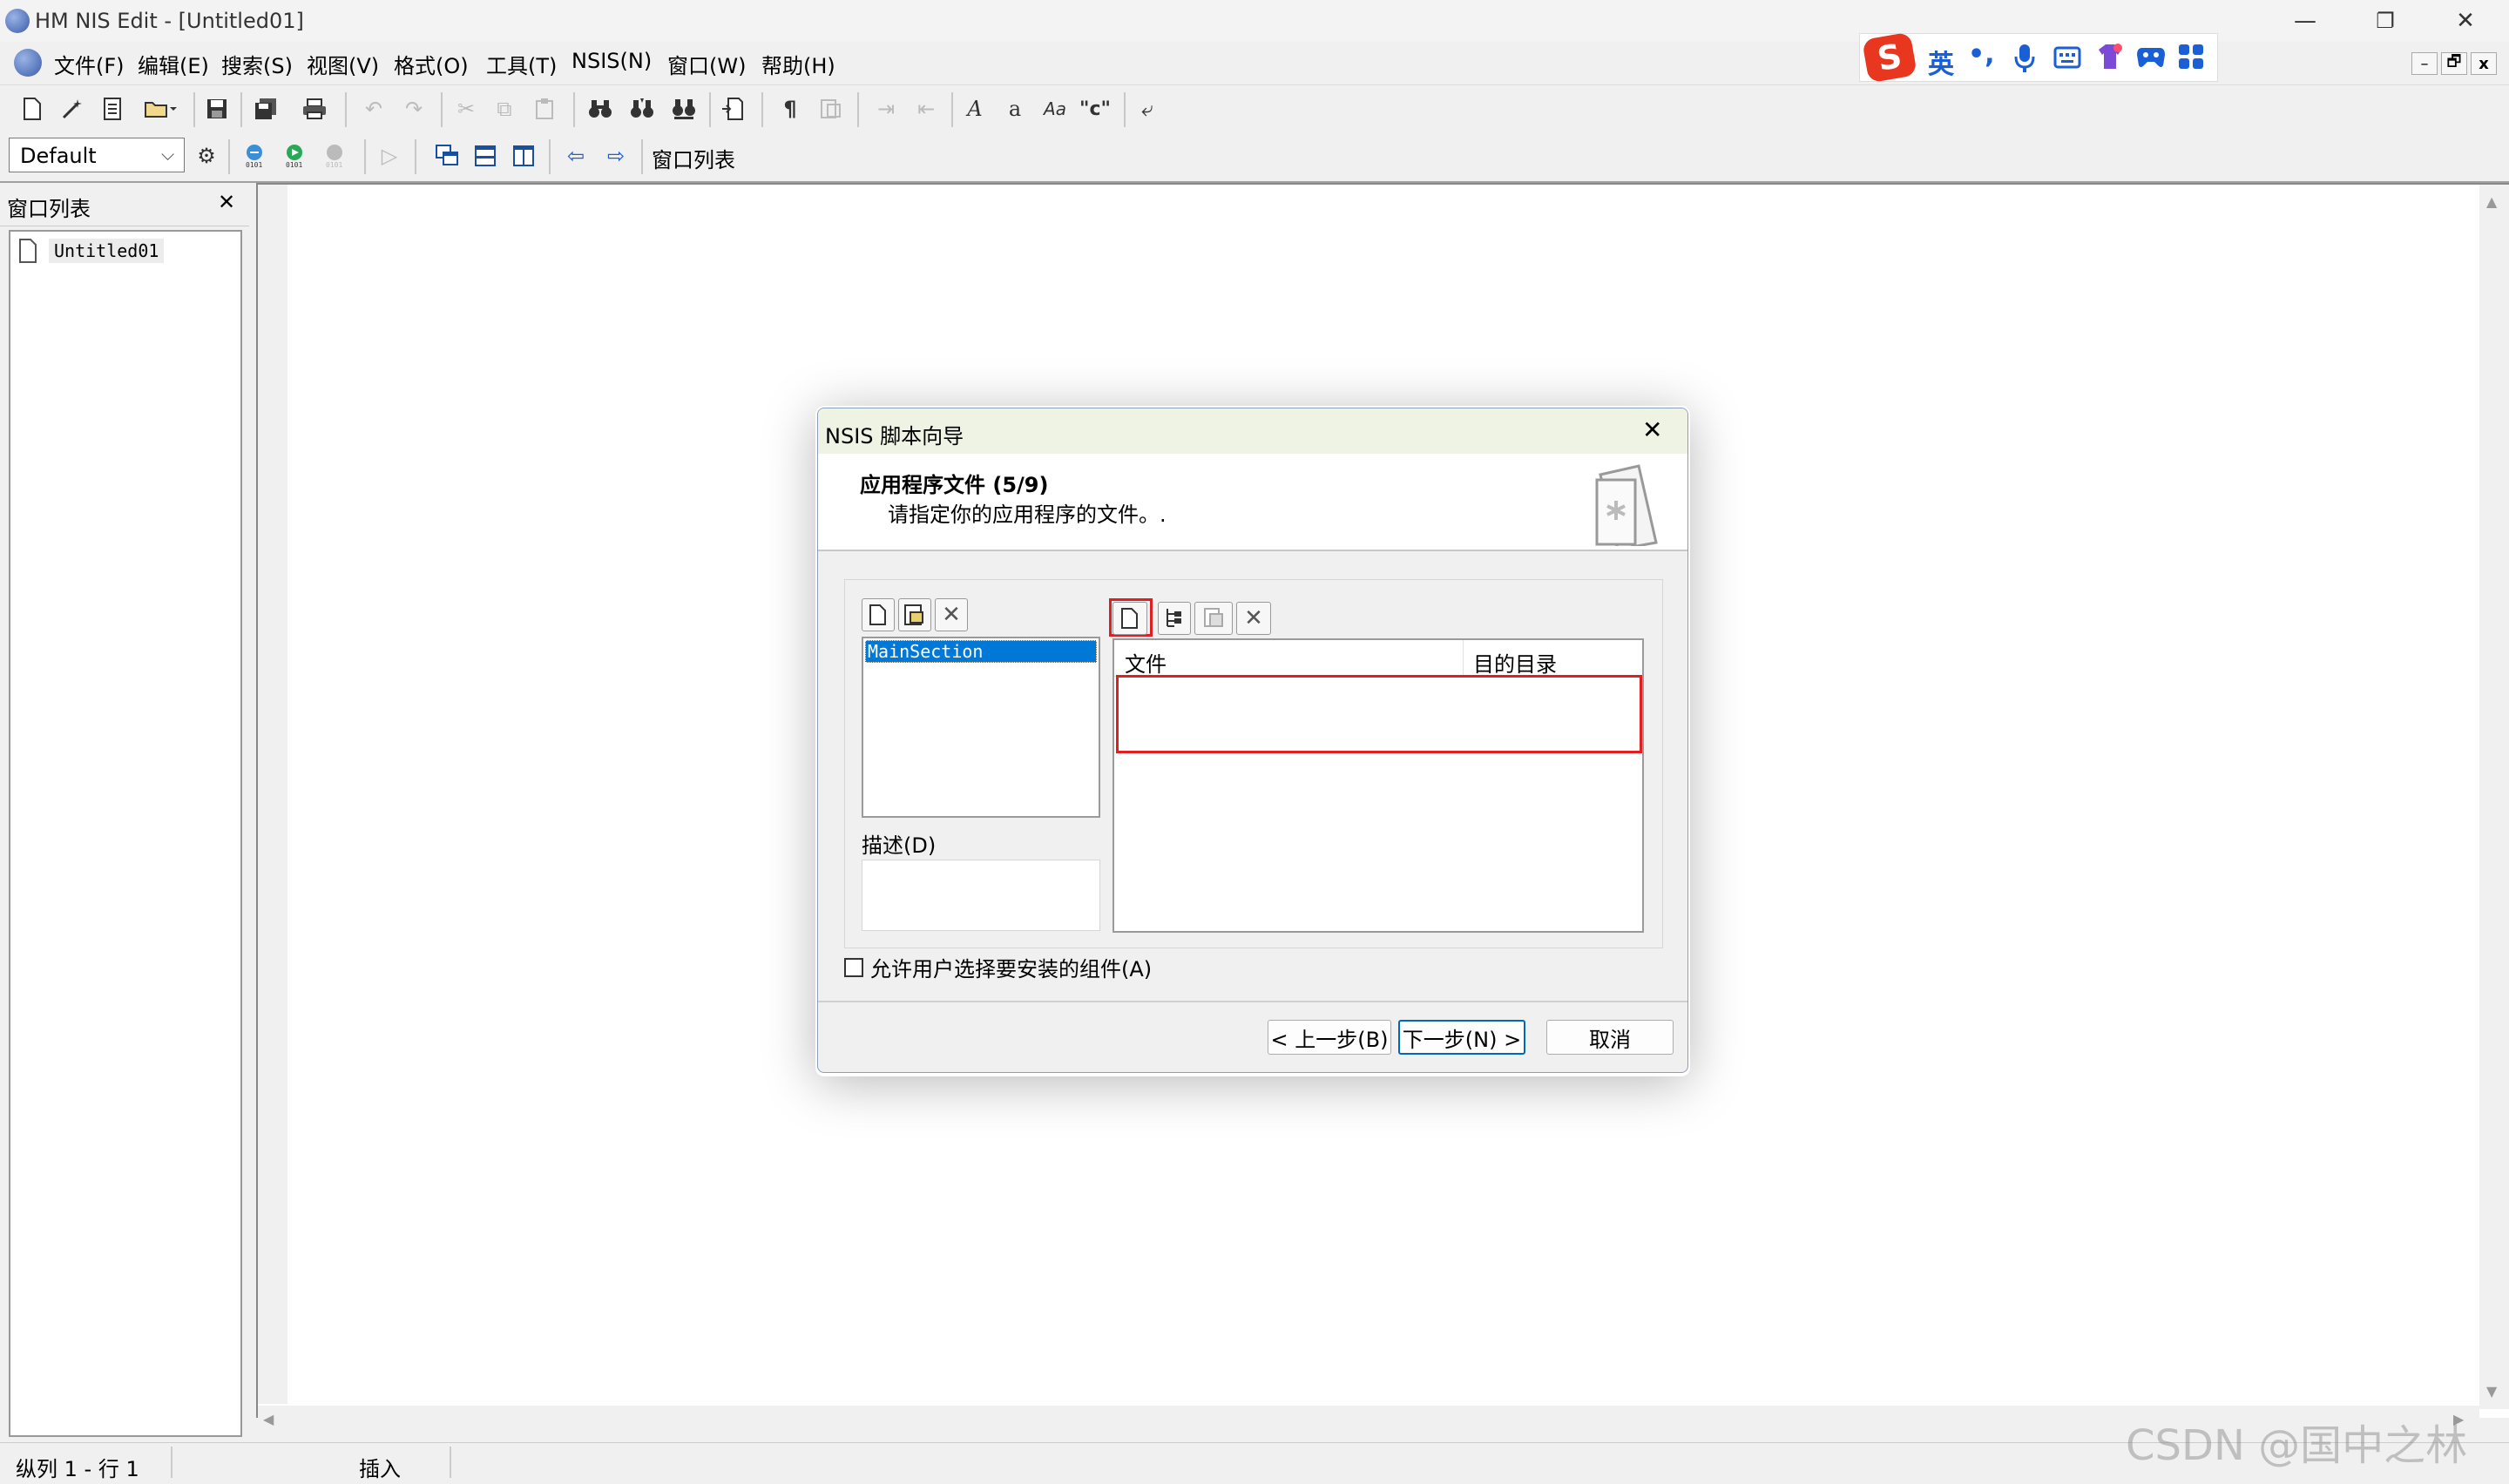 This screenshot has width=2509, height=1484. Describe the element at coordinates (2110, 56) in the screenshot. I see `skin-shirt-icon` at that location.